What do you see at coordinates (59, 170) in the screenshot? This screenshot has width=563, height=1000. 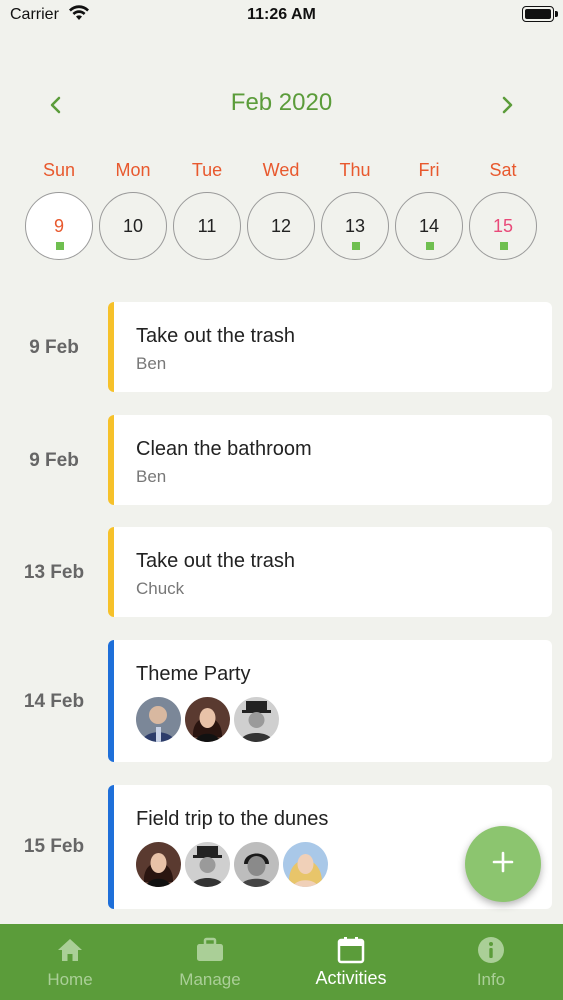 I see `weekday-sun: Sun` at bounding box center [59, 170].